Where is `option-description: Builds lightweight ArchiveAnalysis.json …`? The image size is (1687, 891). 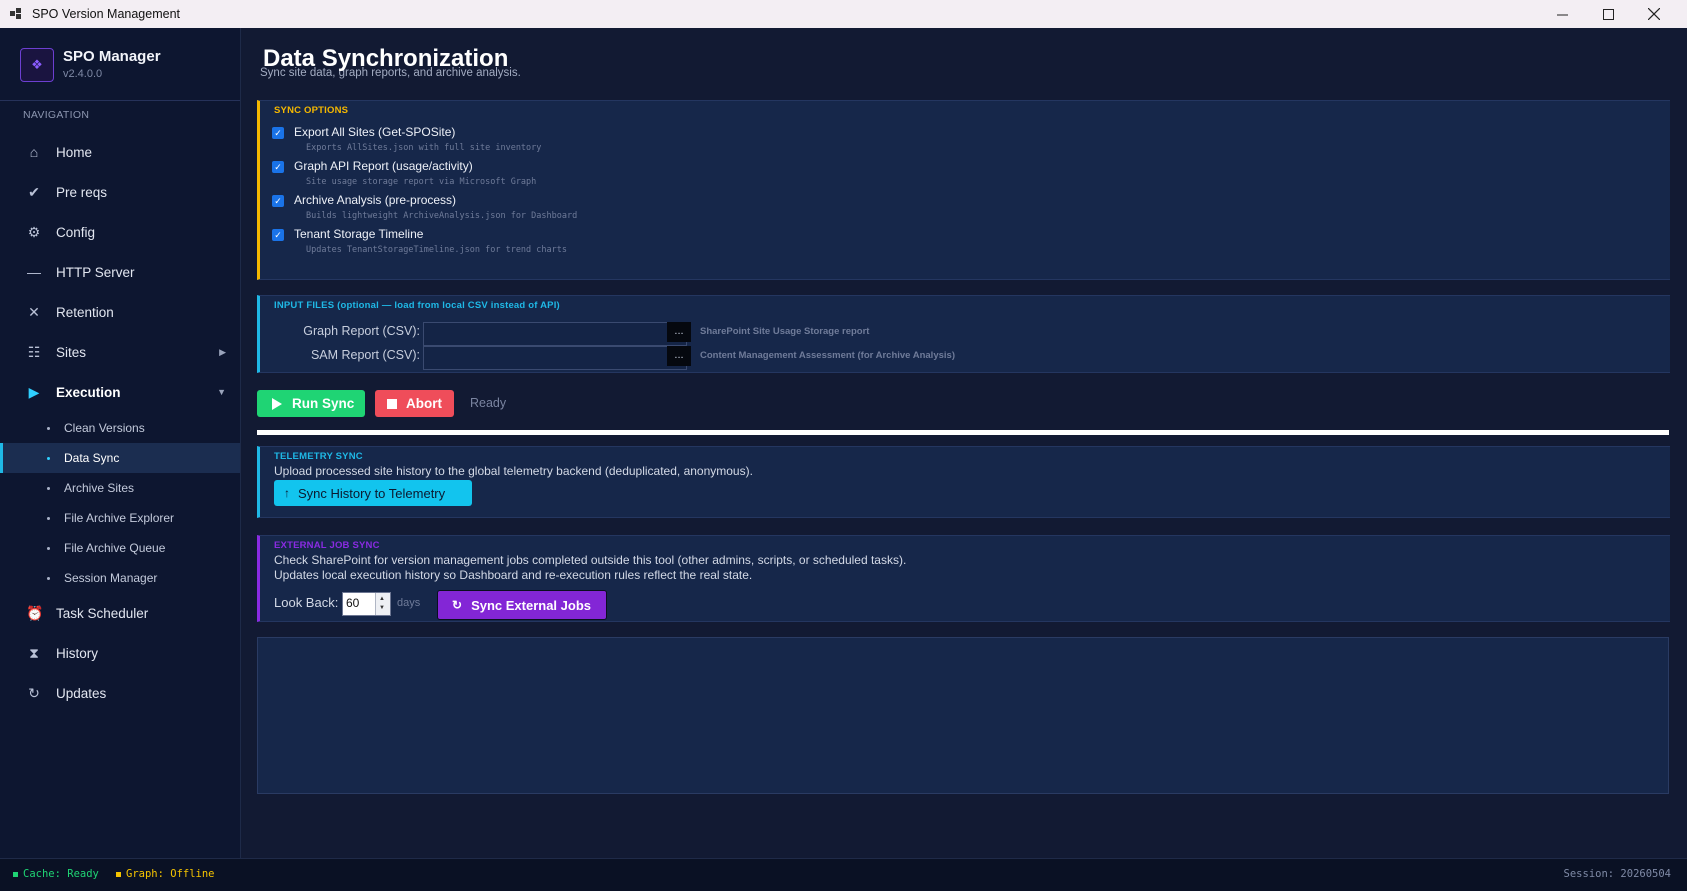 option-description: Builds lightweight ArchiveAnalysis.json … is located at coordinates (442, 216).